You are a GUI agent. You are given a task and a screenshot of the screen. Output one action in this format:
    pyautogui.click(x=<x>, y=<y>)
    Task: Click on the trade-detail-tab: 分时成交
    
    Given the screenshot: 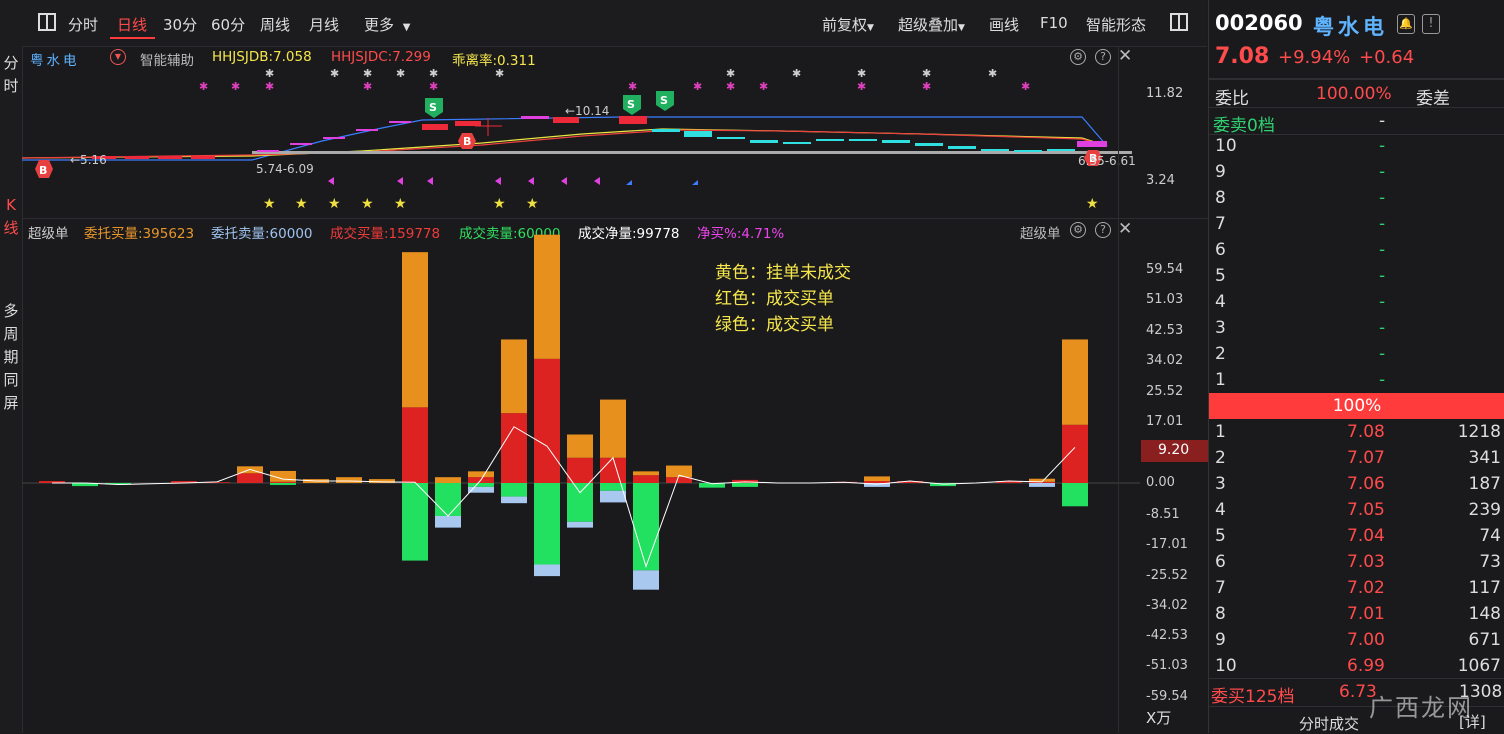 What is the action you would take?
    pyautogui.click(x=1329, y=723)
    